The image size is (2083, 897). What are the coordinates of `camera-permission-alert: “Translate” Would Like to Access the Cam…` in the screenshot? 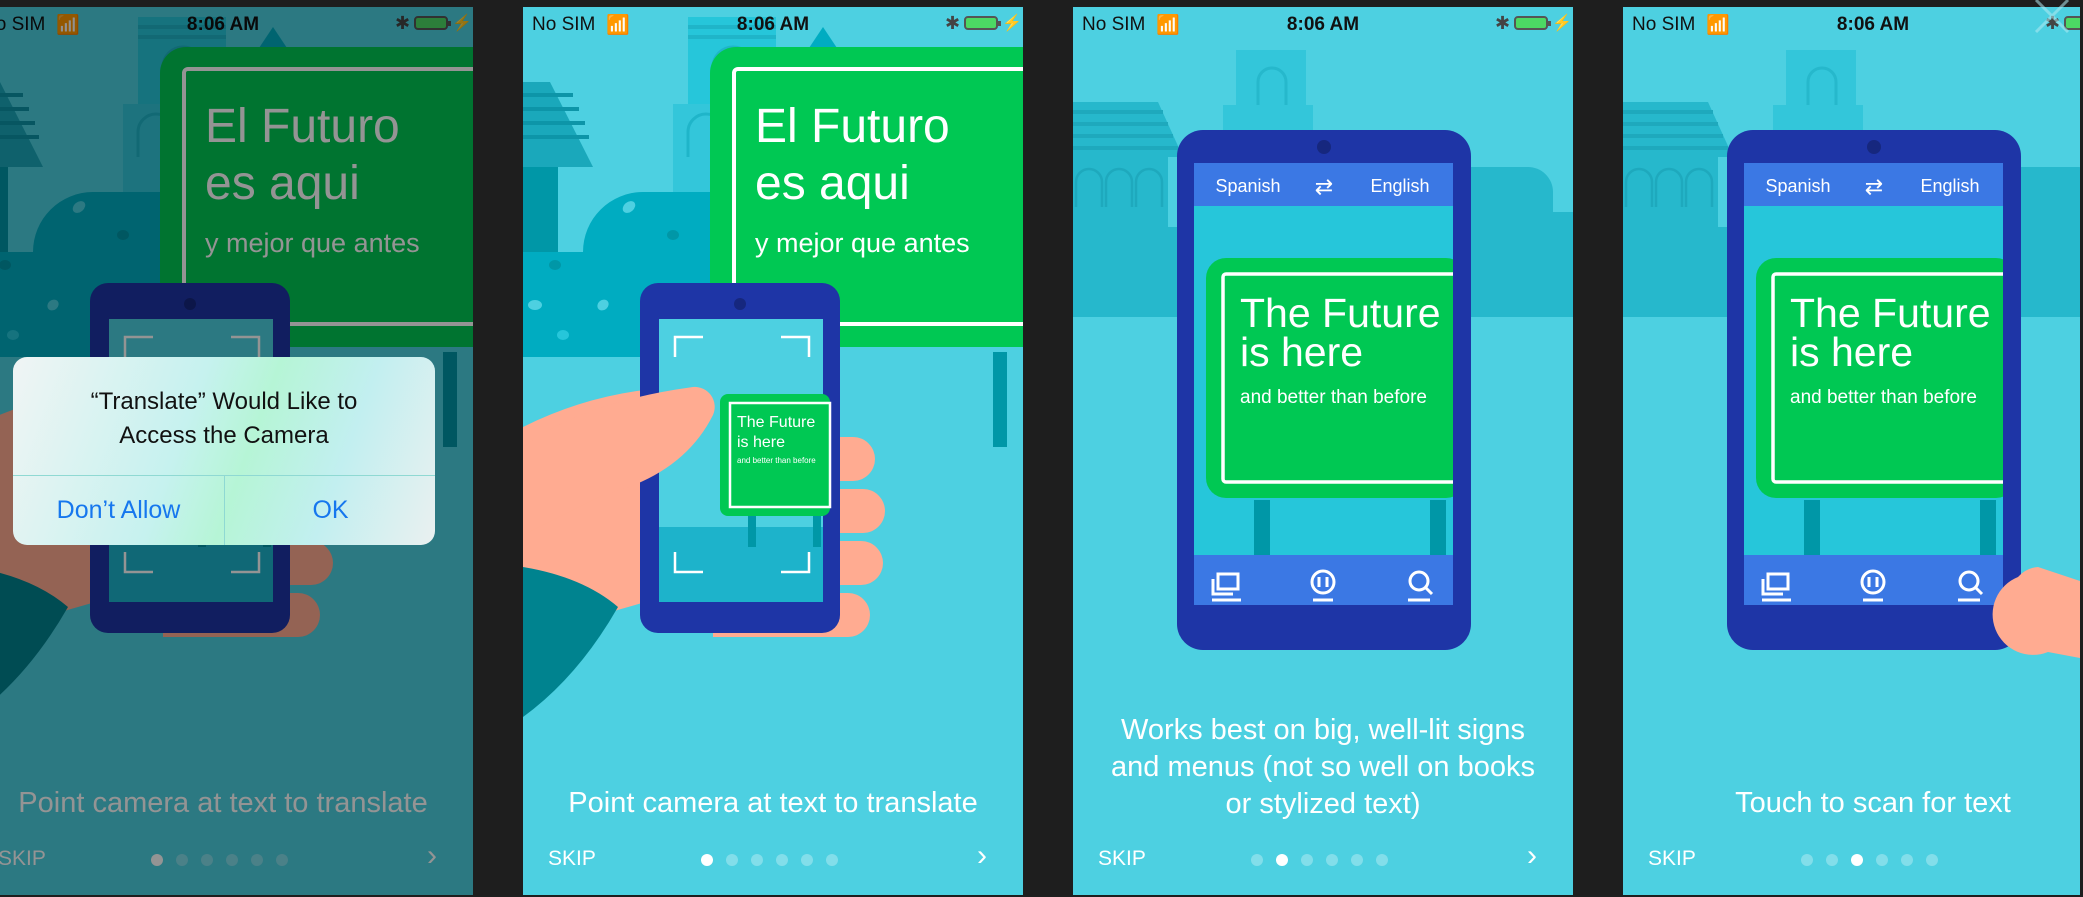 It's located at (224, 451).